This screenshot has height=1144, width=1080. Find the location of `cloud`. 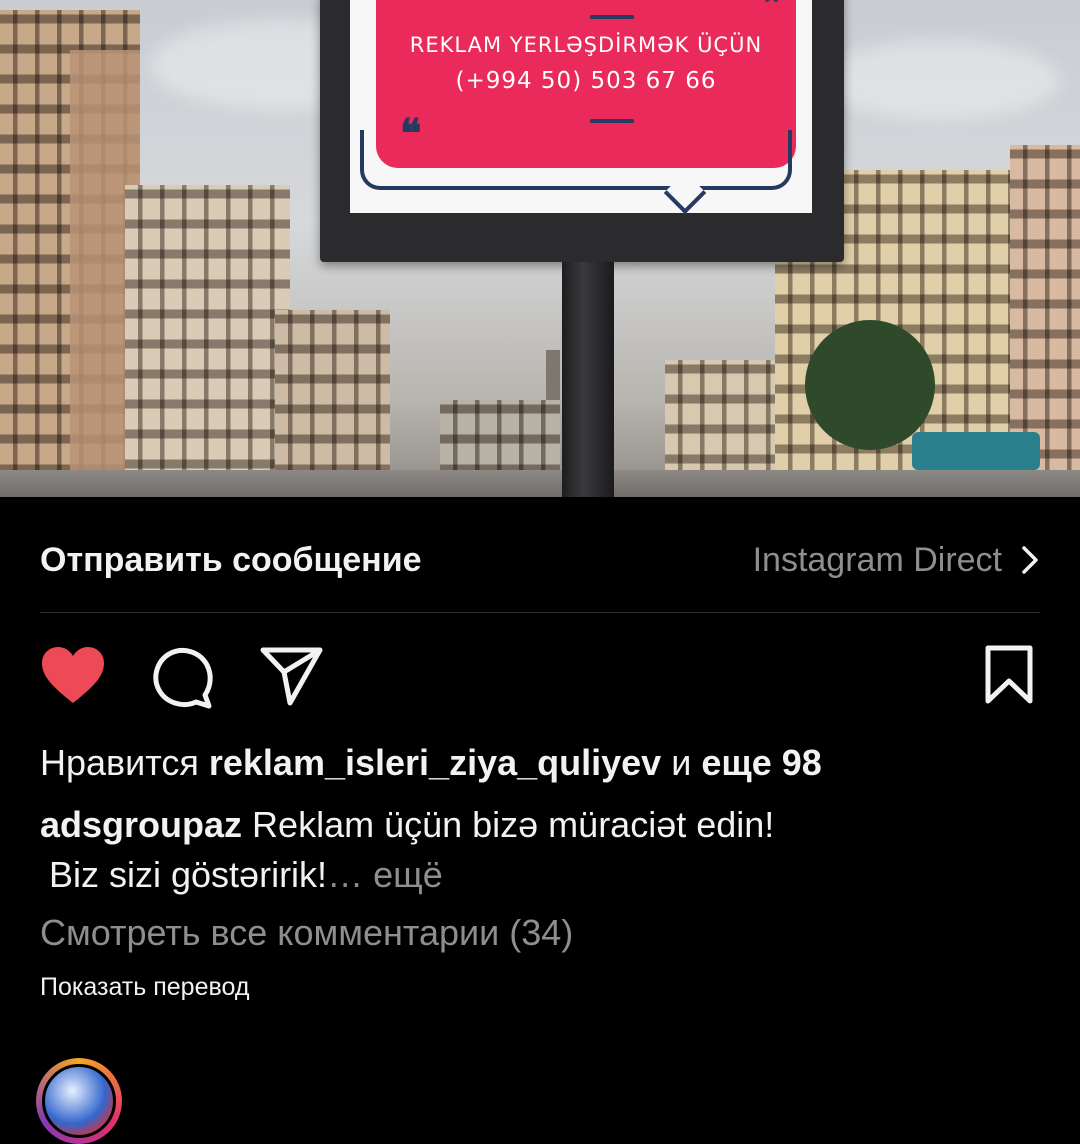

cloud is located at coordinates (940, 80).